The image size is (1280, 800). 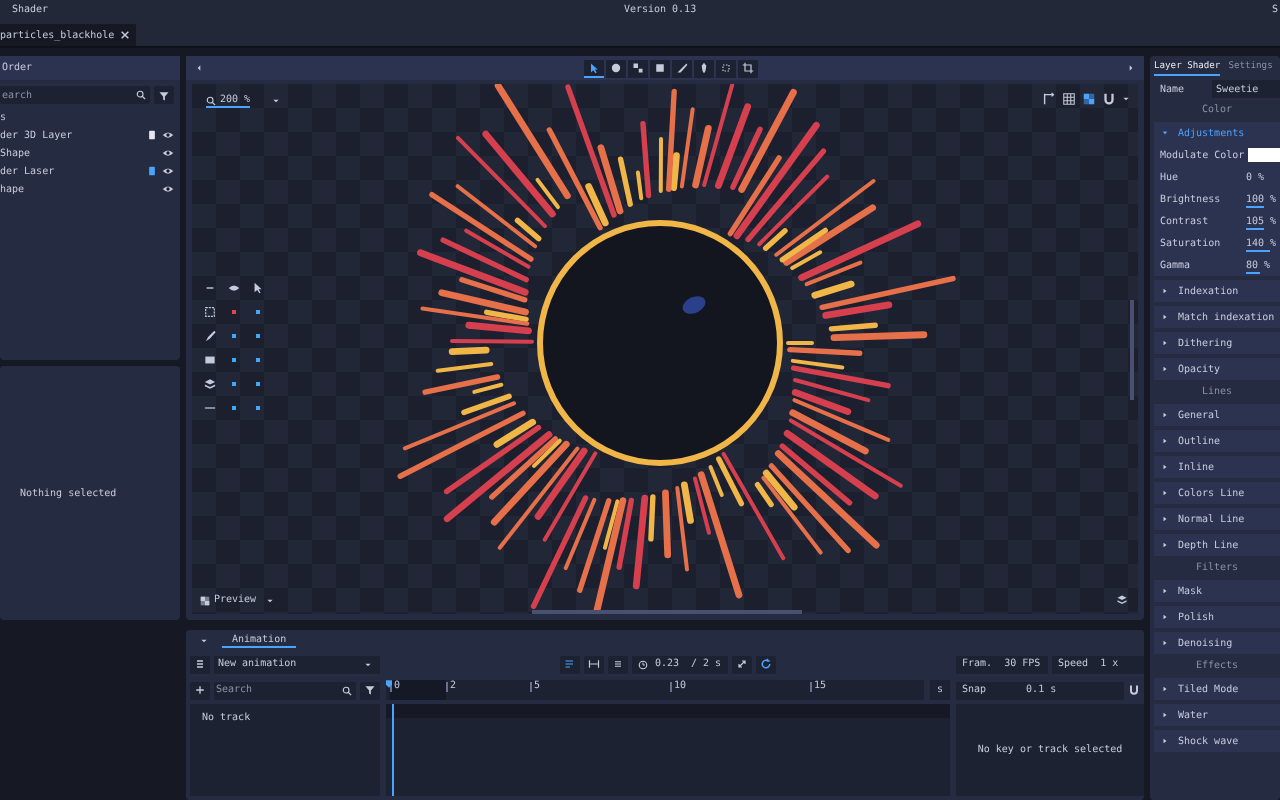 I want to click on list-button, so click(x=200, y=664).